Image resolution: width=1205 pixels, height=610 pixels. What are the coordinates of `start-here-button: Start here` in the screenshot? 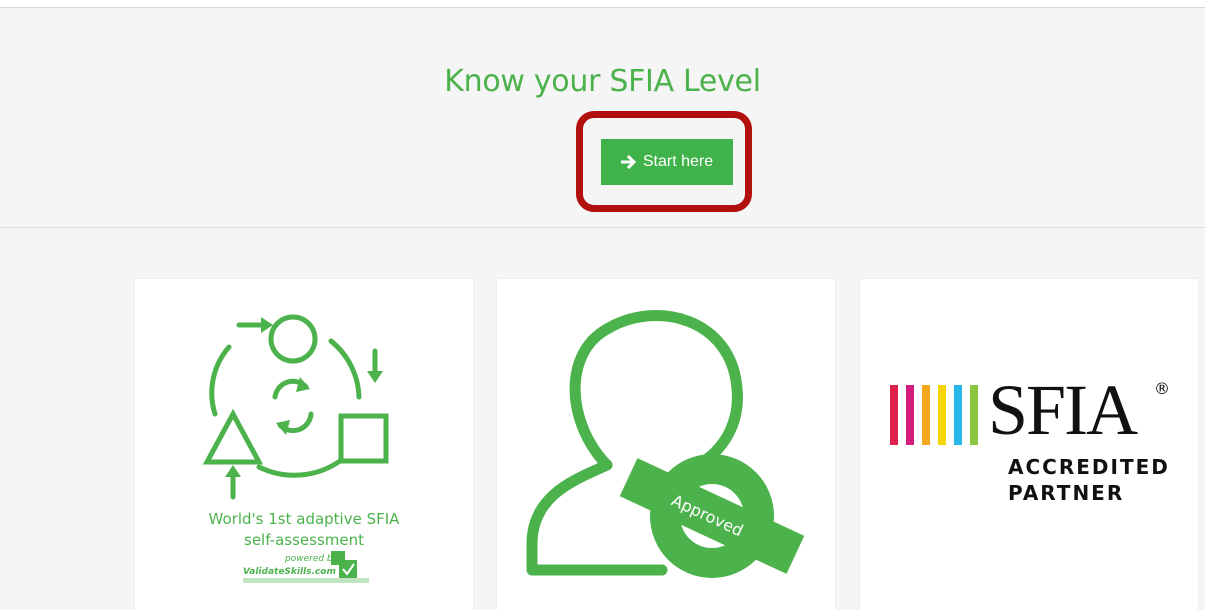 It's located at (667, 162).